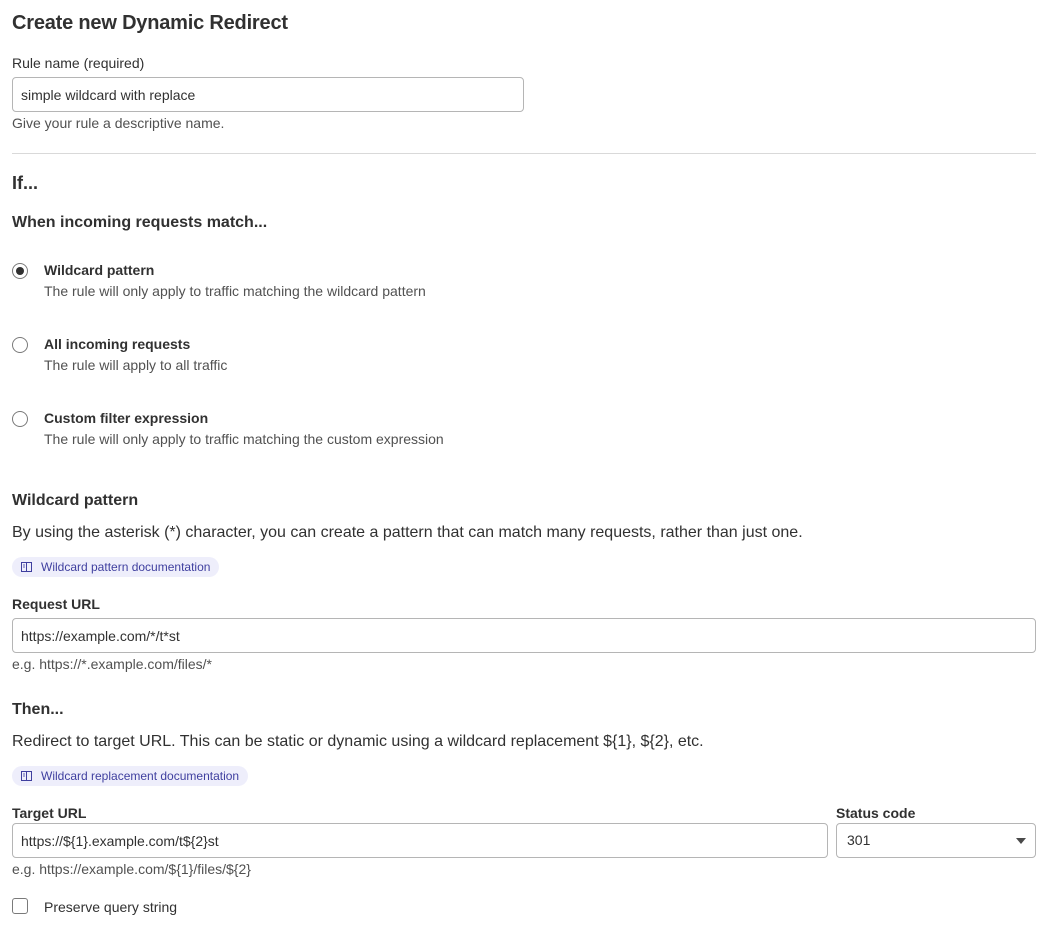 This screenshot has height=932, width=1060. I want to click on chevron-down-icon, so click(1021, 841).